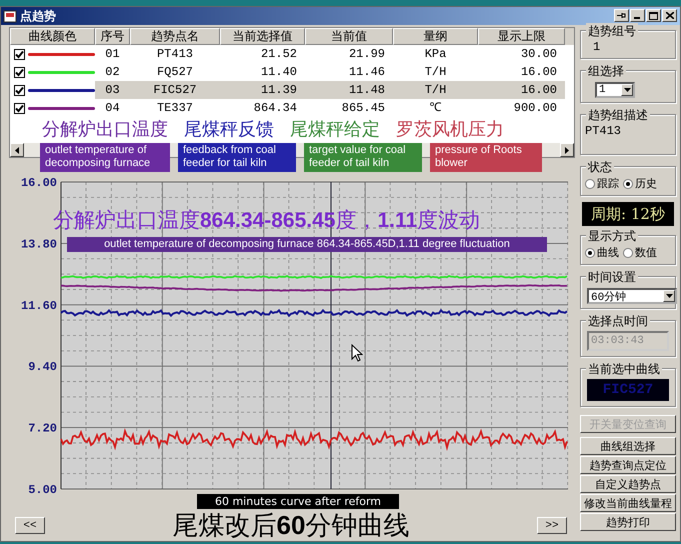  What do you see at coordinates (112, 54) in the screenshot?
I see `table-cell: 01` at bounding box center [112, 54].